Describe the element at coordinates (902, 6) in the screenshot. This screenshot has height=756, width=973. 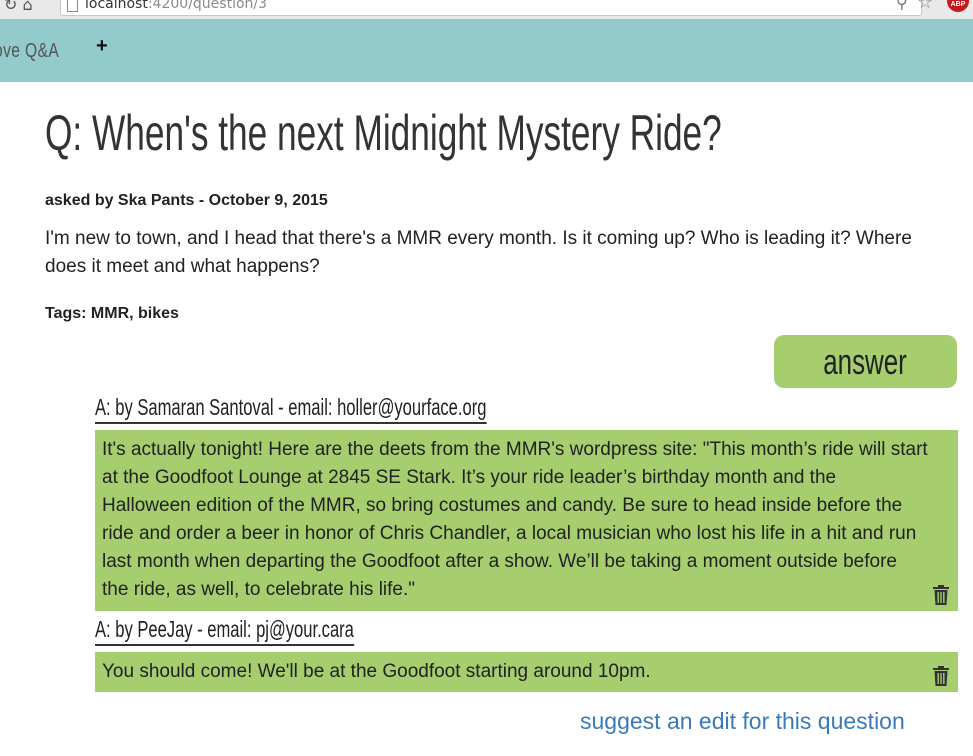
I see `zoom-icon: ⚲` at that location.